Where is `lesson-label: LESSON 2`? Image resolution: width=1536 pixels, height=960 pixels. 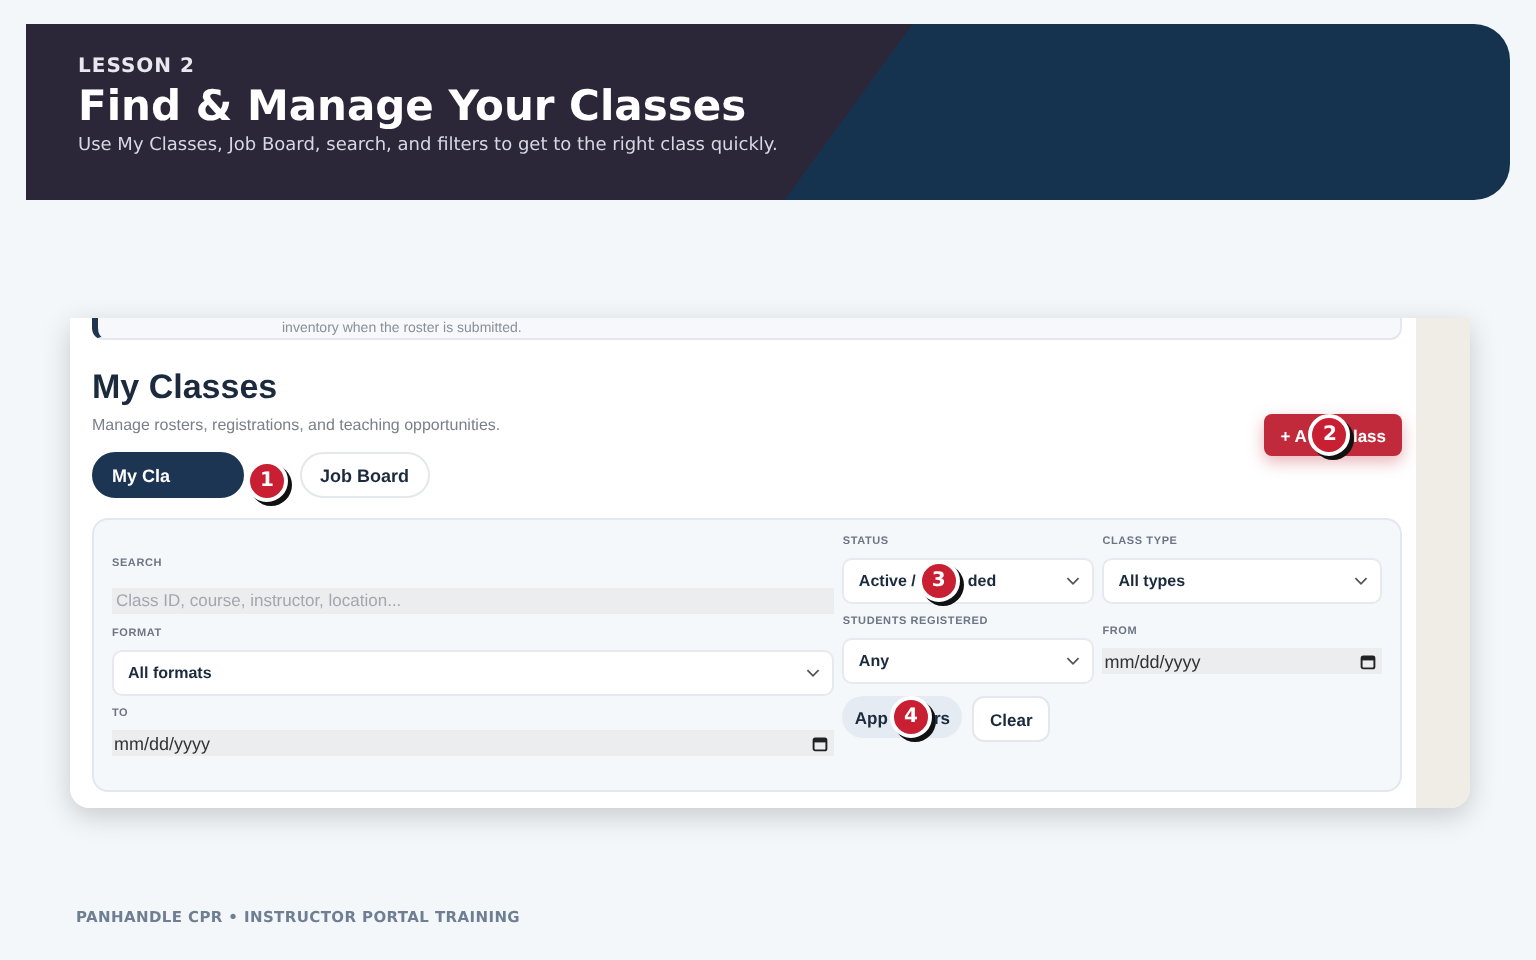 lesson-label: LESSON 2 is located at coordinates (137, 67).